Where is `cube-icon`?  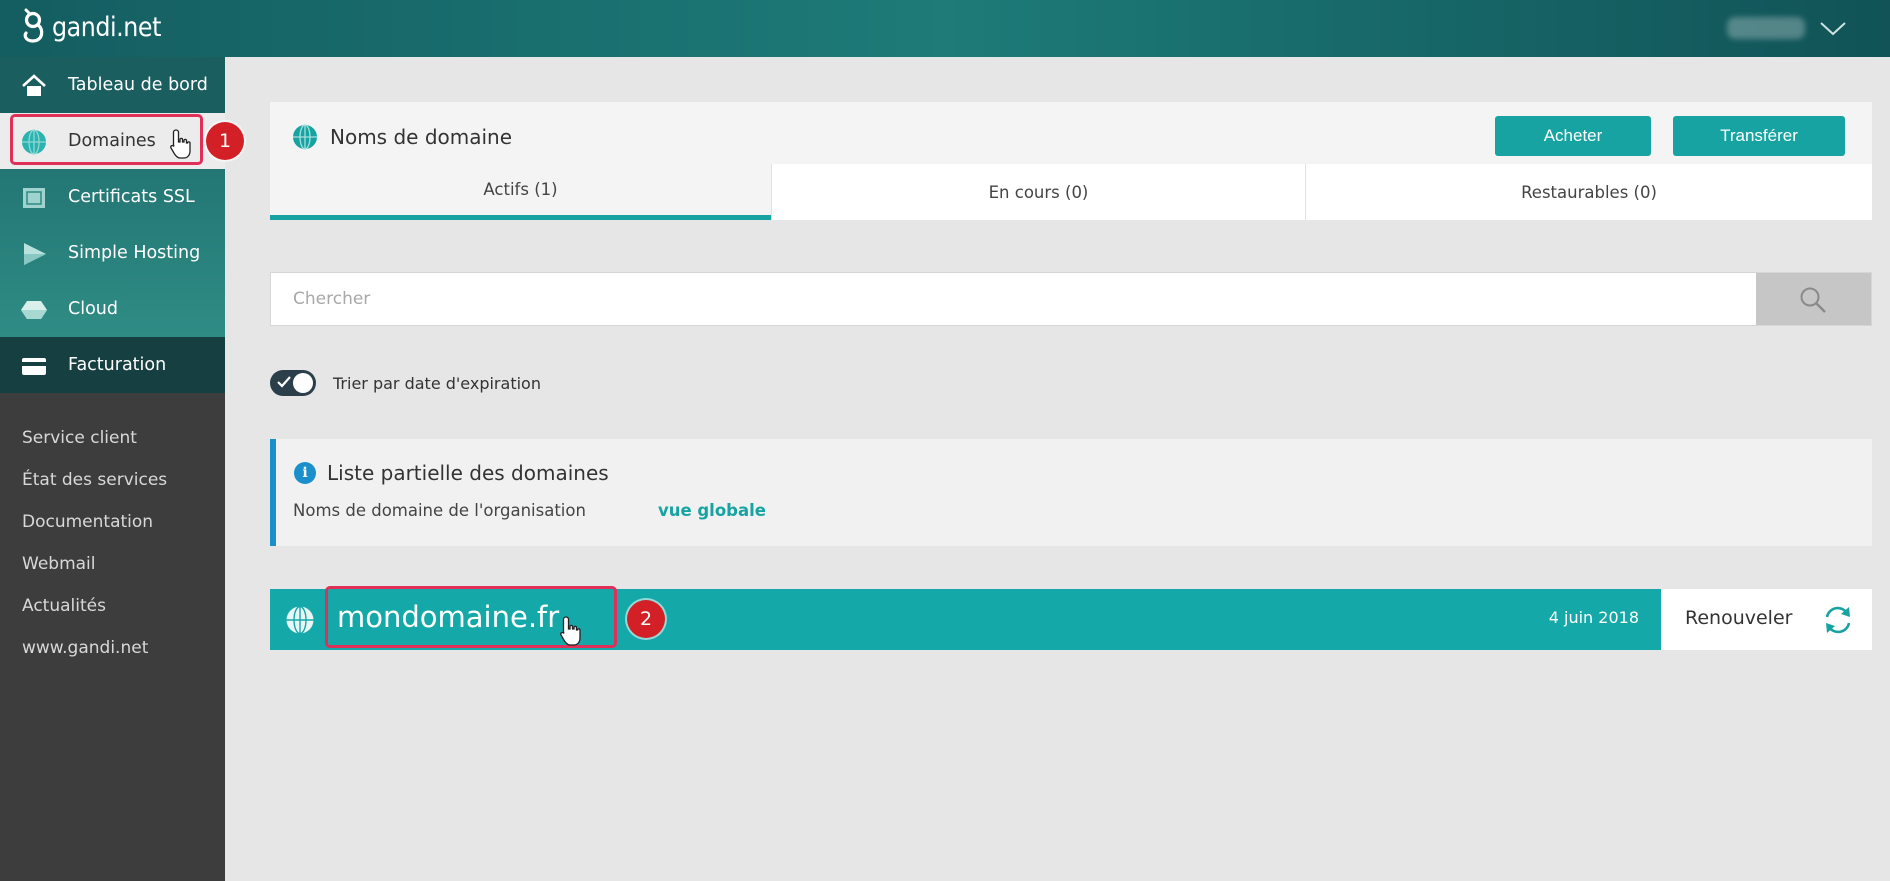 cube-icon is located at coordinates (34, 310).